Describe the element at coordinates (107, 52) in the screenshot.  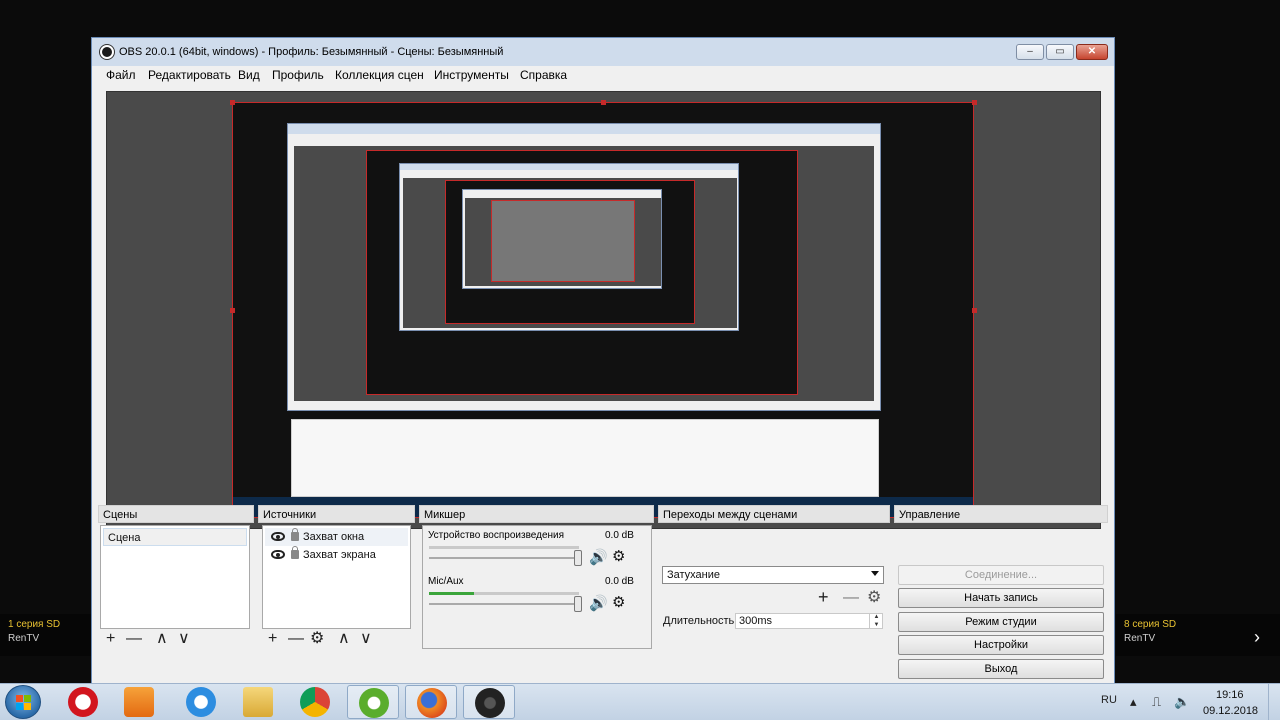
I see `obs-logo-icon` at that location.